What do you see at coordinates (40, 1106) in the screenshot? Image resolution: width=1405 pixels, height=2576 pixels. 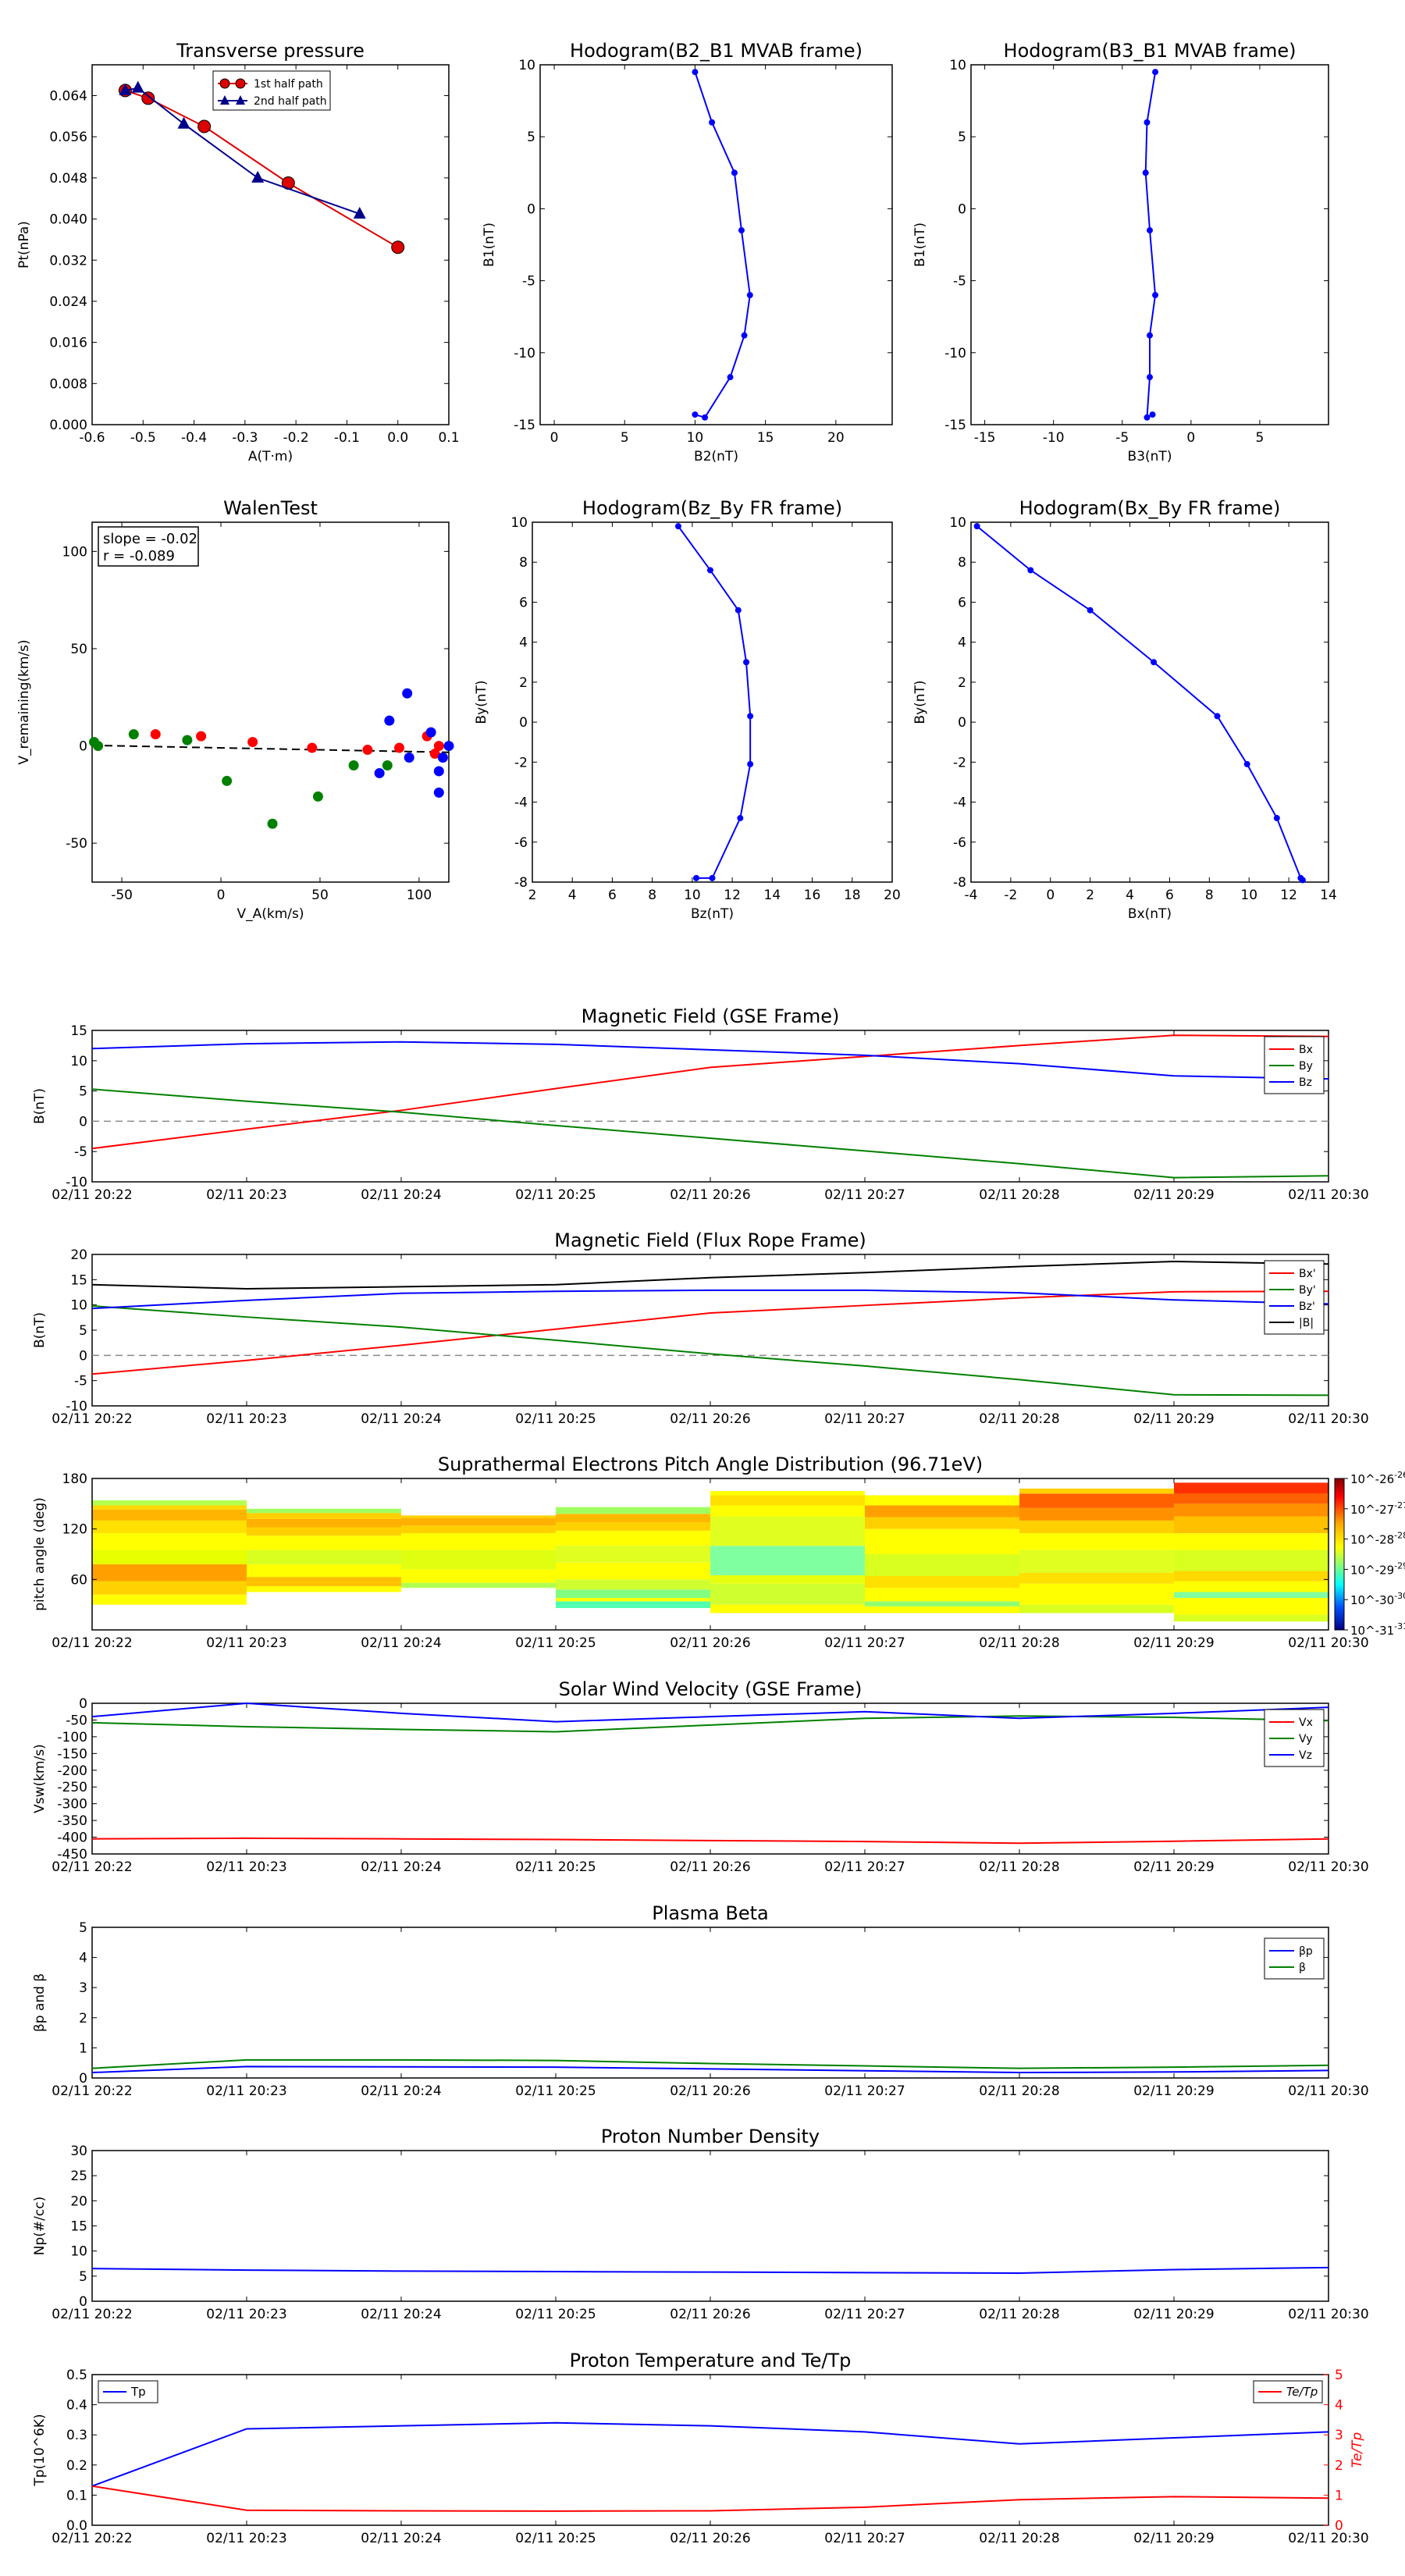 I see `y-axis-label: B(nT)` at bounding box center [40, 1106].